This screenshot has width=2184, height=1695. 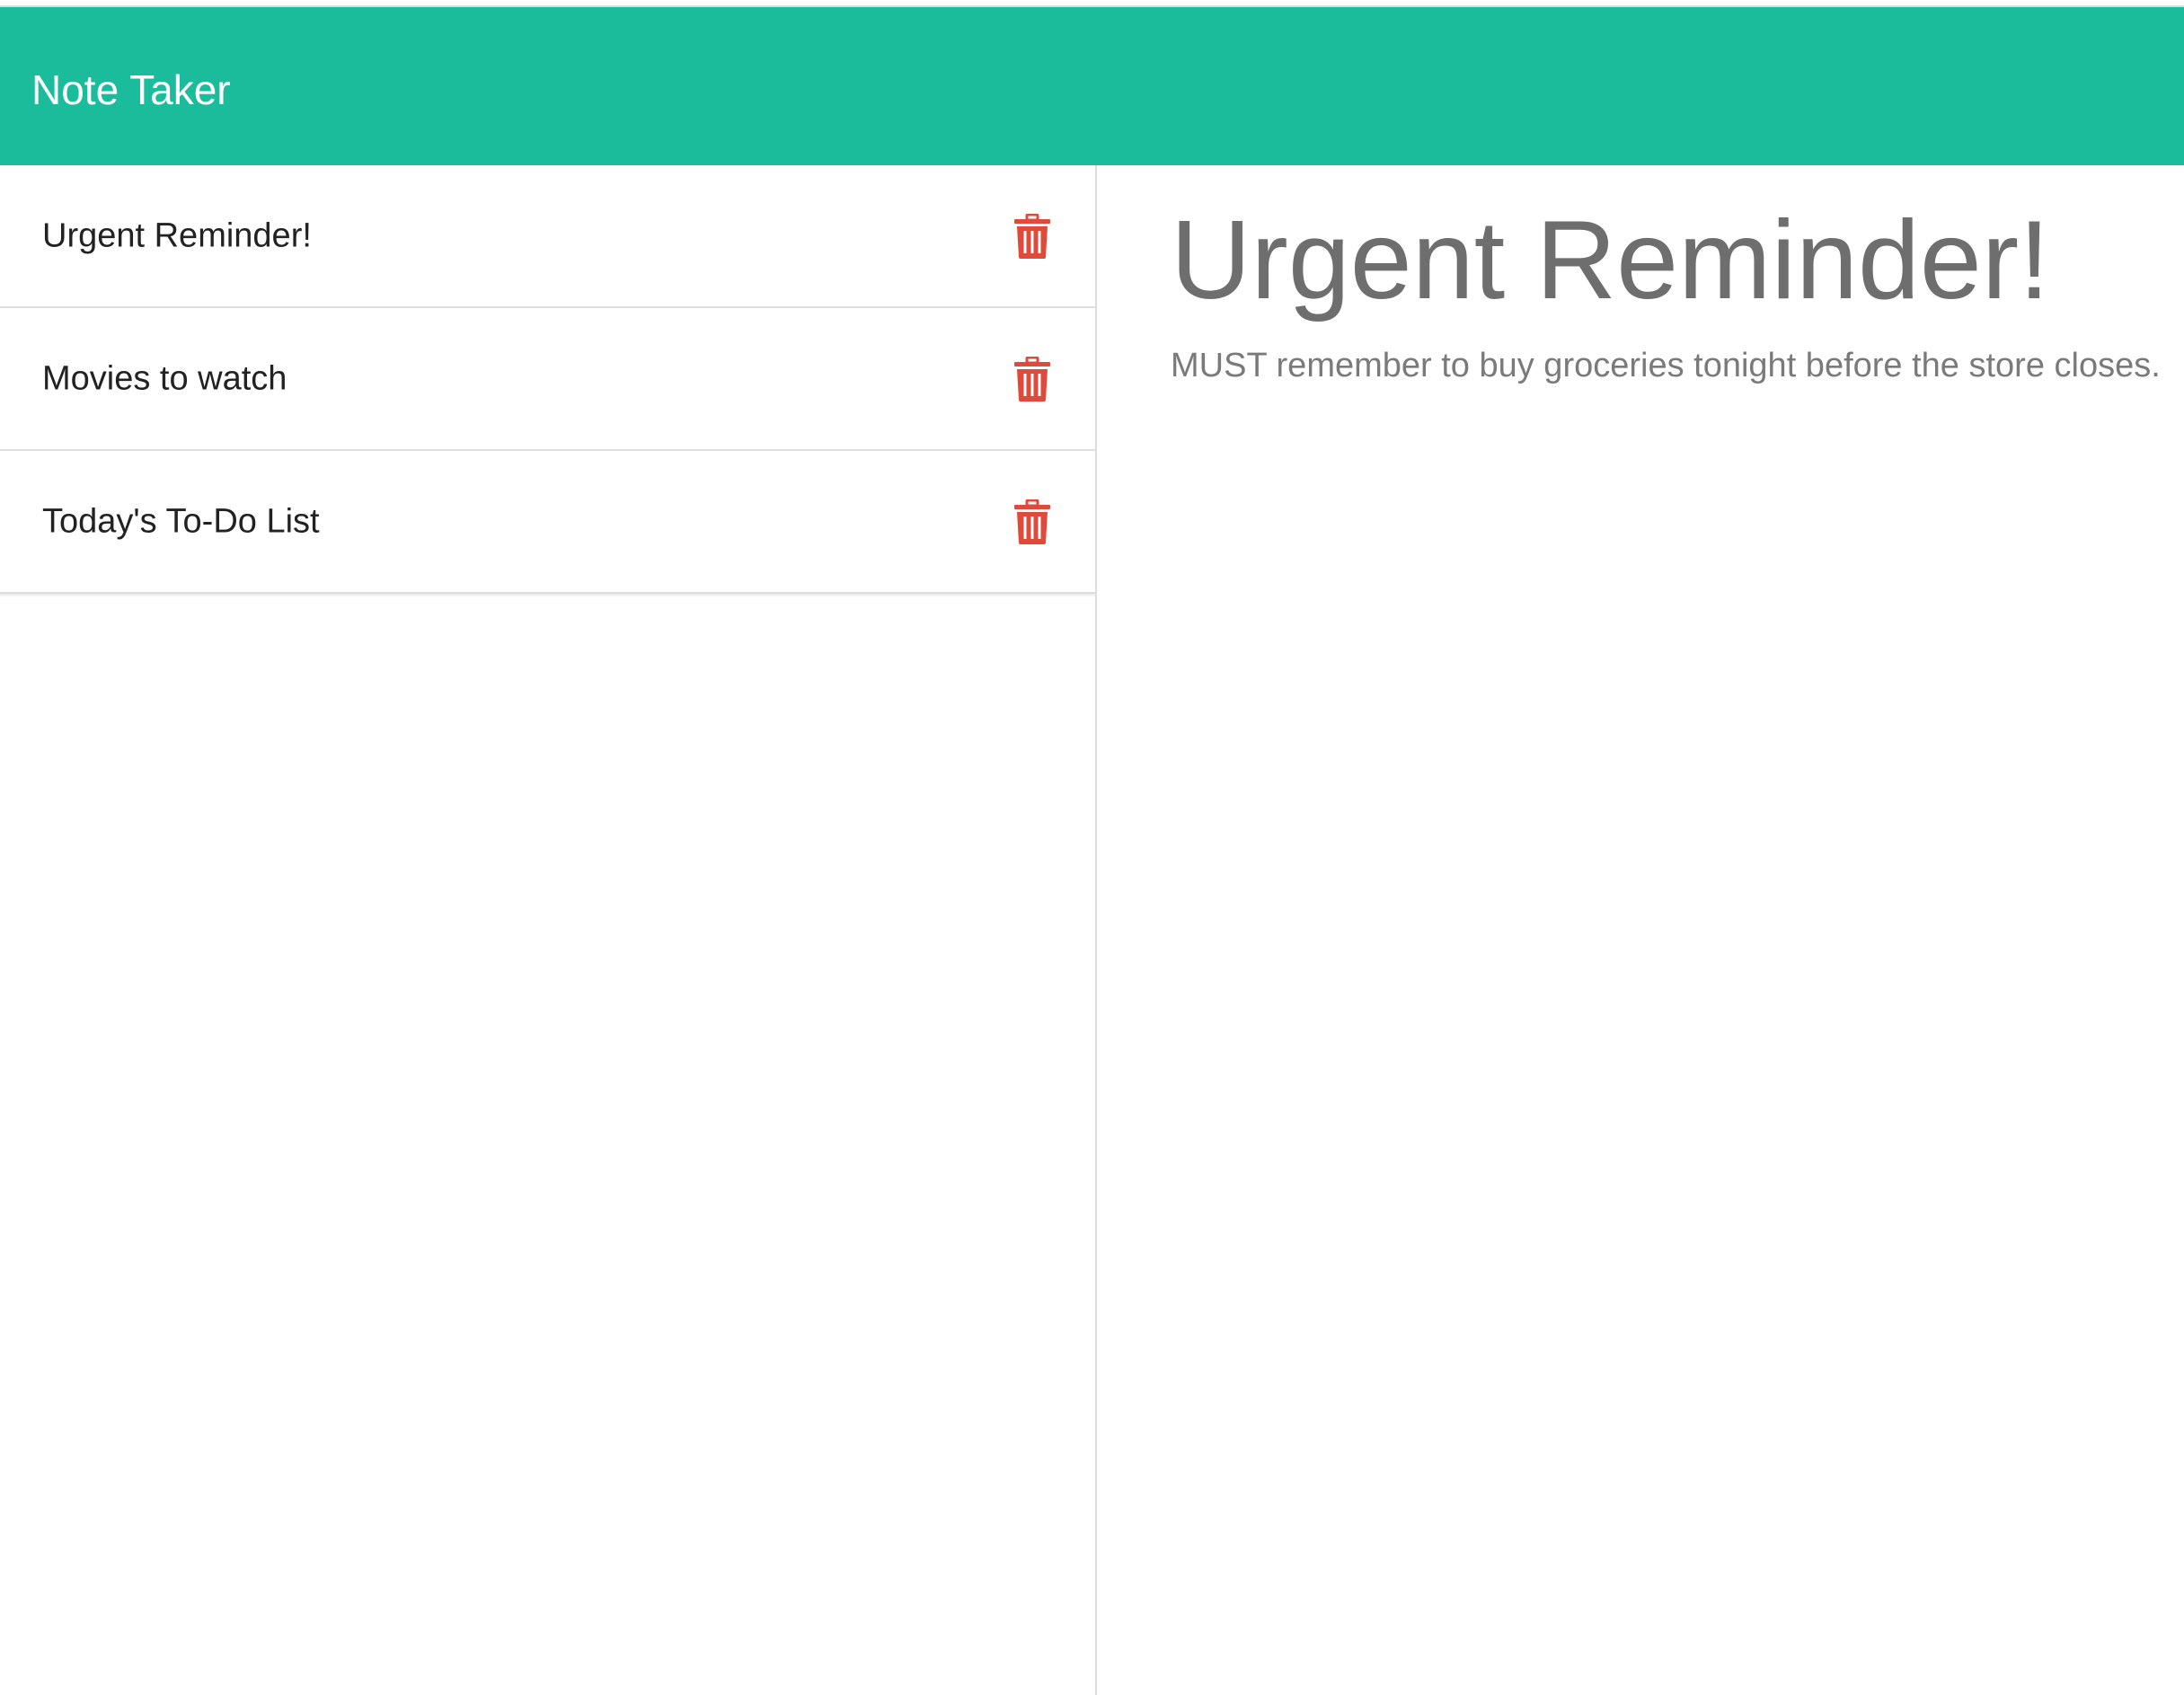 What do you see at coordinates (131, 90) in the screenshot?
I see `brand-link: Note Taker` at bounding box center [131, 90].